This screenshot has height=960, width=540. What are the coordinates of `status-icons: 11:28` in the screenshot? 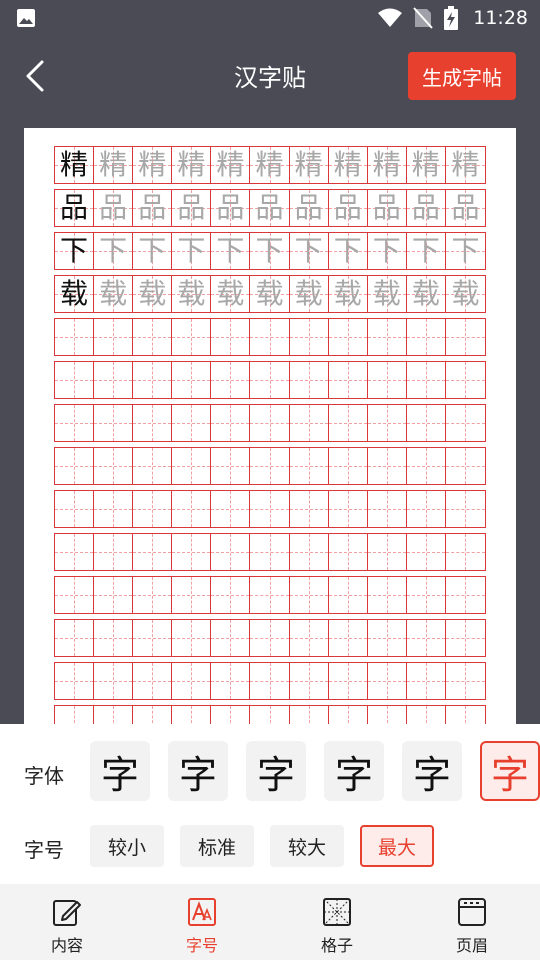 It's located at (452, 18).